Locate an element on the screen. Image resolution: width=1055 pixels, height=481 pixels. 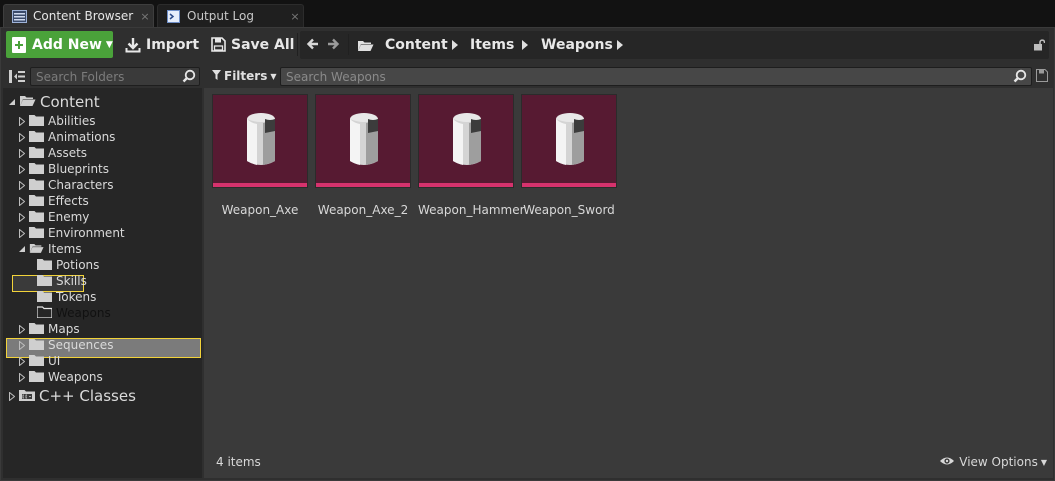
view-options-button: View Options ▼ is located at coordinates (993, 462).